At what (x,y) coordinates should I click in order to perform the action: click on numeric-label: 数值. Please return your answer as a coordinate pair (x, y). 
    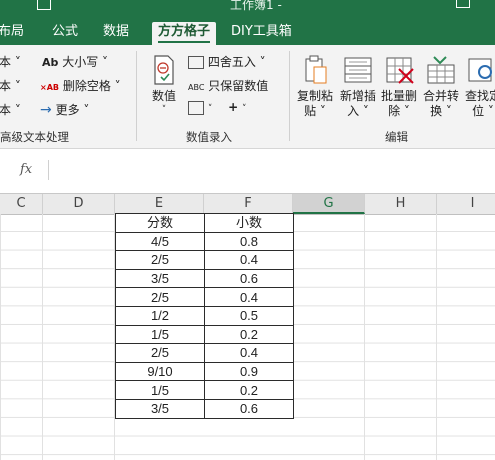
    Looking at the image, I should click on (163, 96).